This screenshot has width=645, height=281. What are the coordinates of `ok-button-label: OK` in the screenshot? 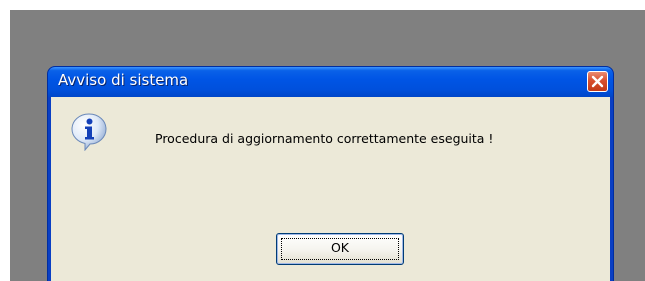 It's located at (340, 247).